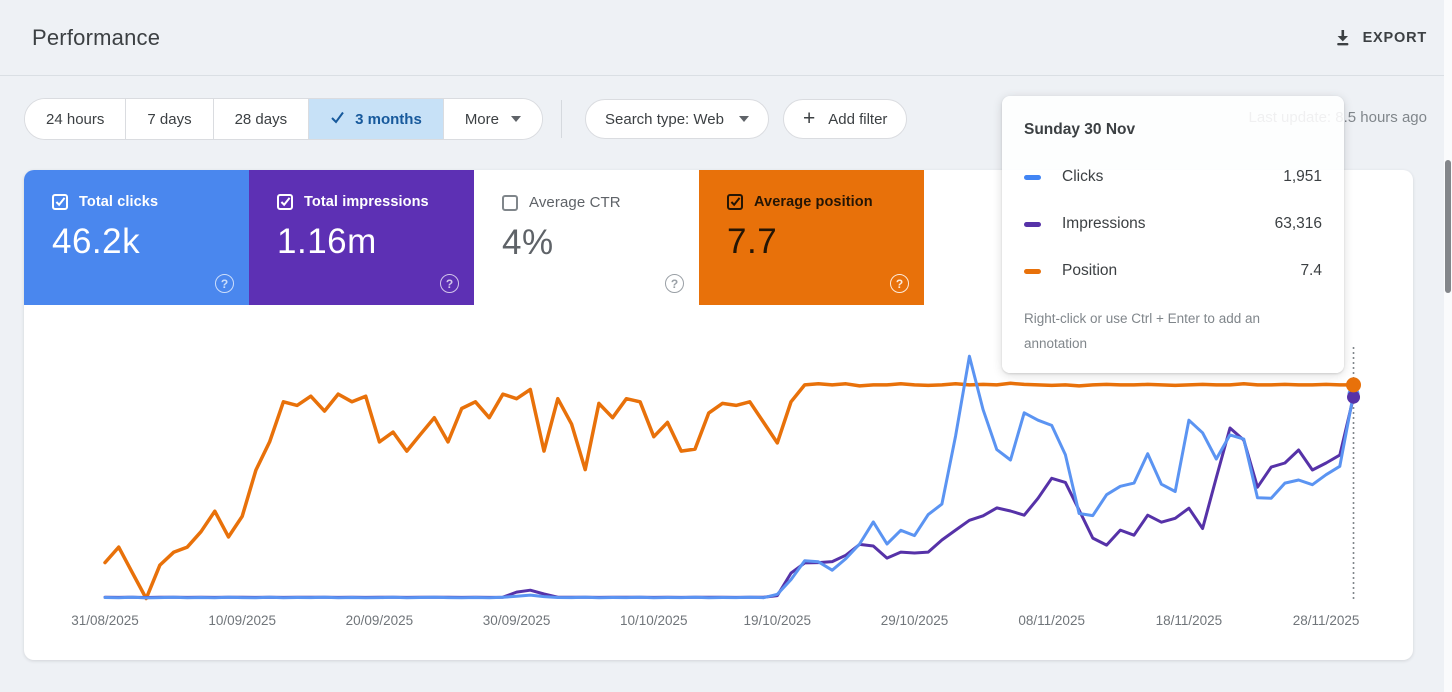 The width and height of the screenshot is (1452, 692). What do you see at coordinates (380, 620) in the screenshot?
I see `svg-text: 20/09/2025` at bounding box center [380, 620].